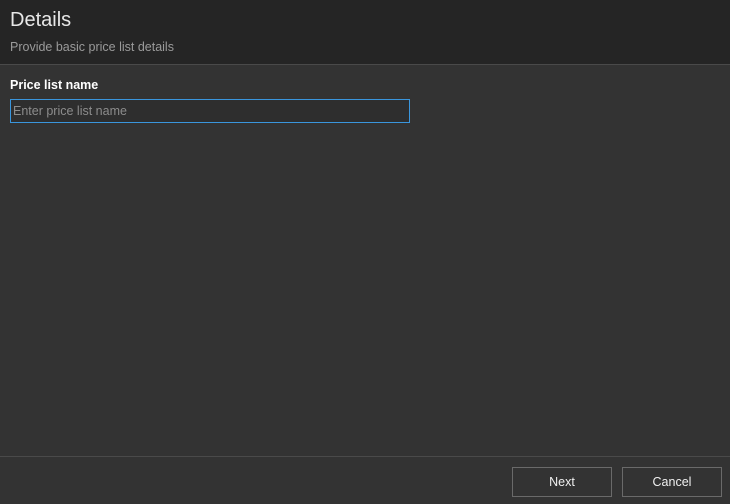 This screenshot has height=504, width=730. I want to click on footer-divider, so click(365, 456).